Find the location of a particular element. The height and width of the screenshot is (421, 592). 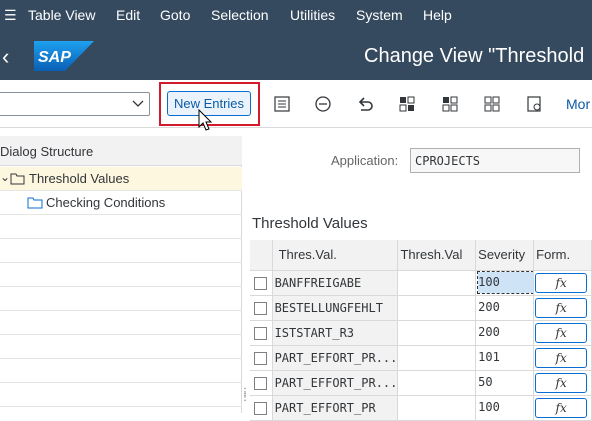

select-all-icon is located at coordinates (407, 104).